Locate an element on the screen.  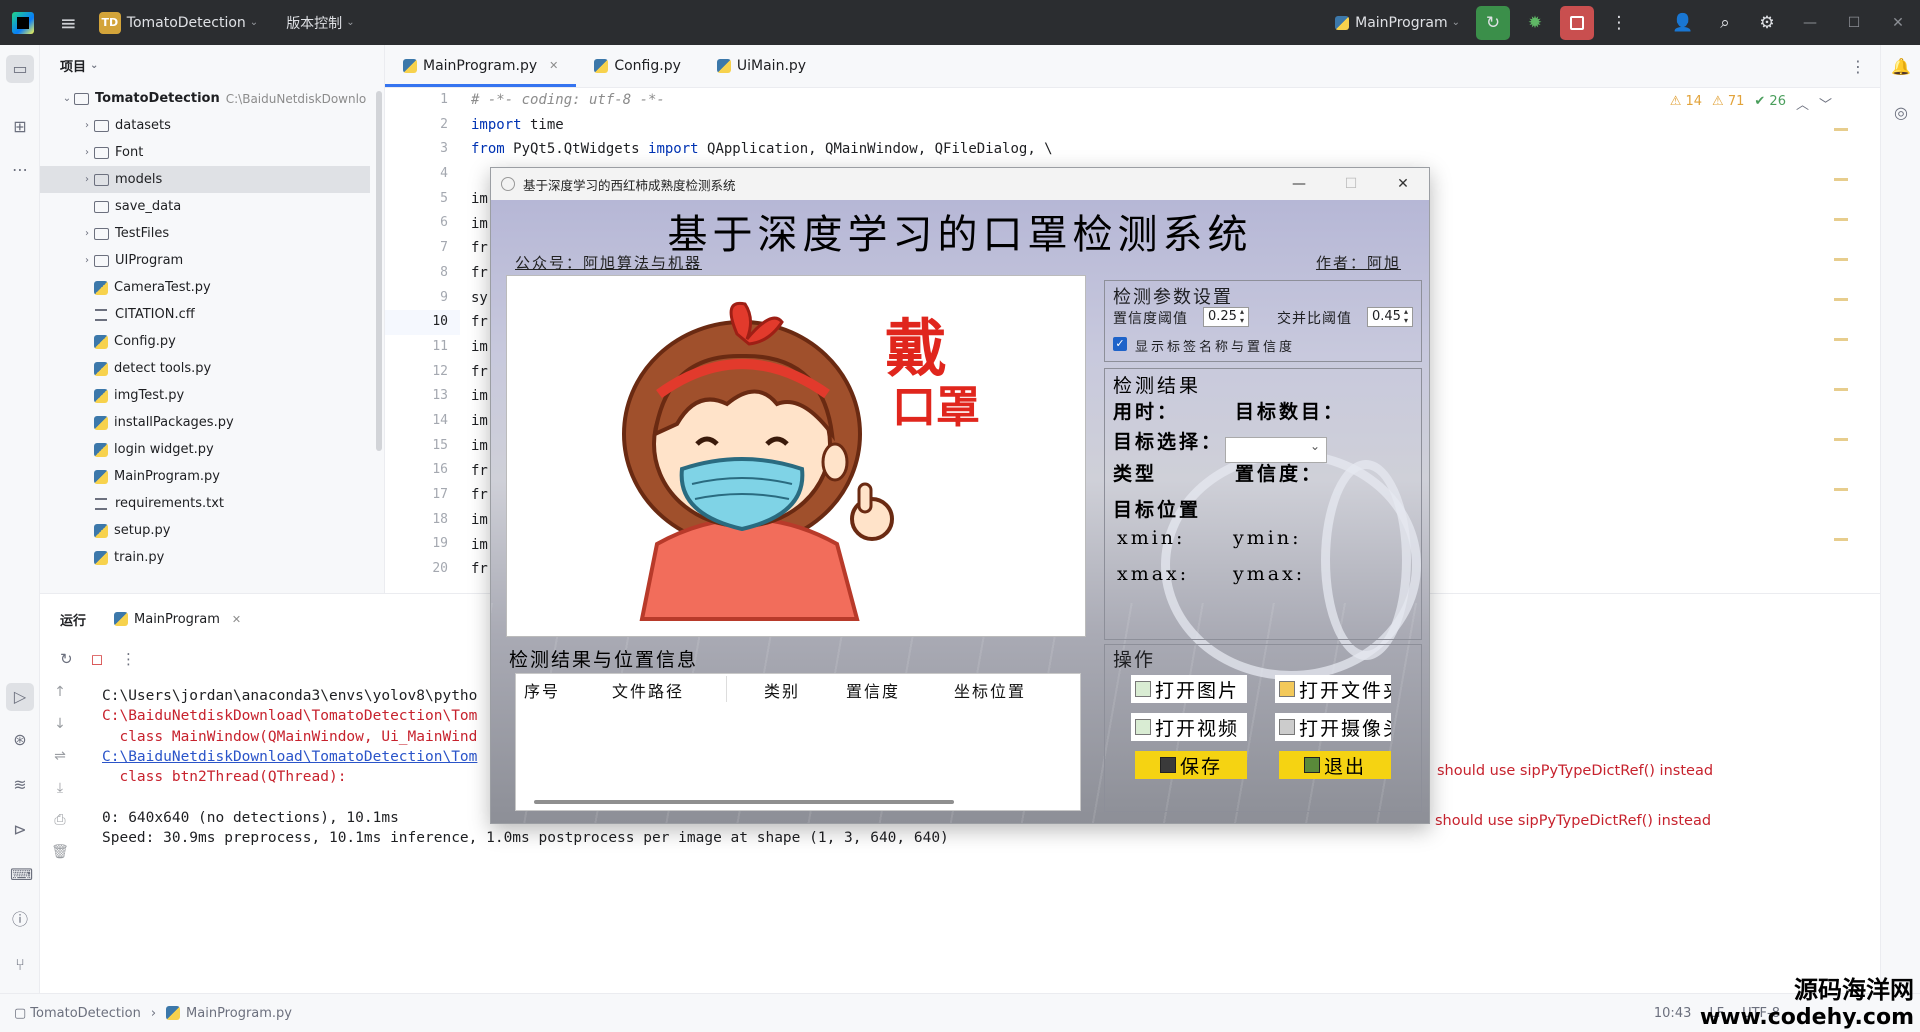
app-maximize-button: ☐ is located at coordinates (1351, 184).